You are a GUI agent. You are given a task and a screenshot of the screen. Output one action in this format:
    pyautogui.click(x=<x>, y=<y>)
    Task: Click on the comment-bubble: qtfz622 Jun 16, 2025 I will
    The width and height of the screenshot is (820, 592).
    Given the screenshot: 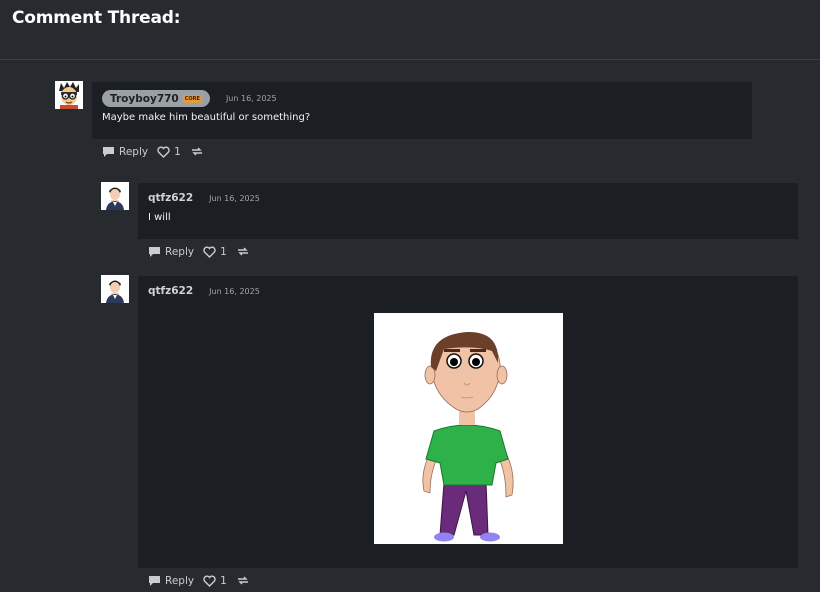 What is the action you would take?
    pyautogui.click(x=468, y=211)
    